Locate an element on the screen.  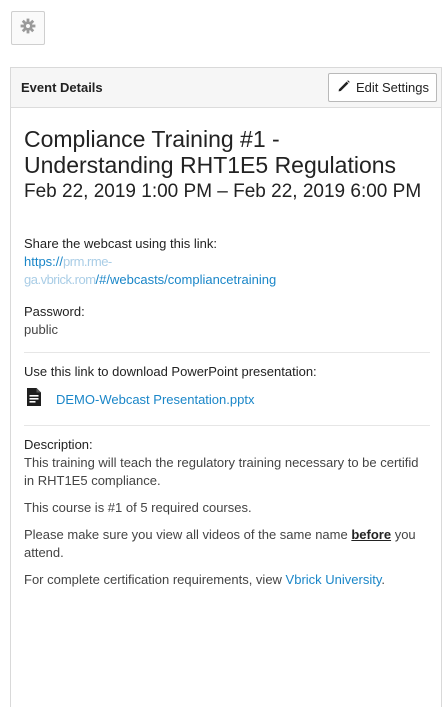
edit-settings-button: Edit Settings is located at coordinates (382, 87).